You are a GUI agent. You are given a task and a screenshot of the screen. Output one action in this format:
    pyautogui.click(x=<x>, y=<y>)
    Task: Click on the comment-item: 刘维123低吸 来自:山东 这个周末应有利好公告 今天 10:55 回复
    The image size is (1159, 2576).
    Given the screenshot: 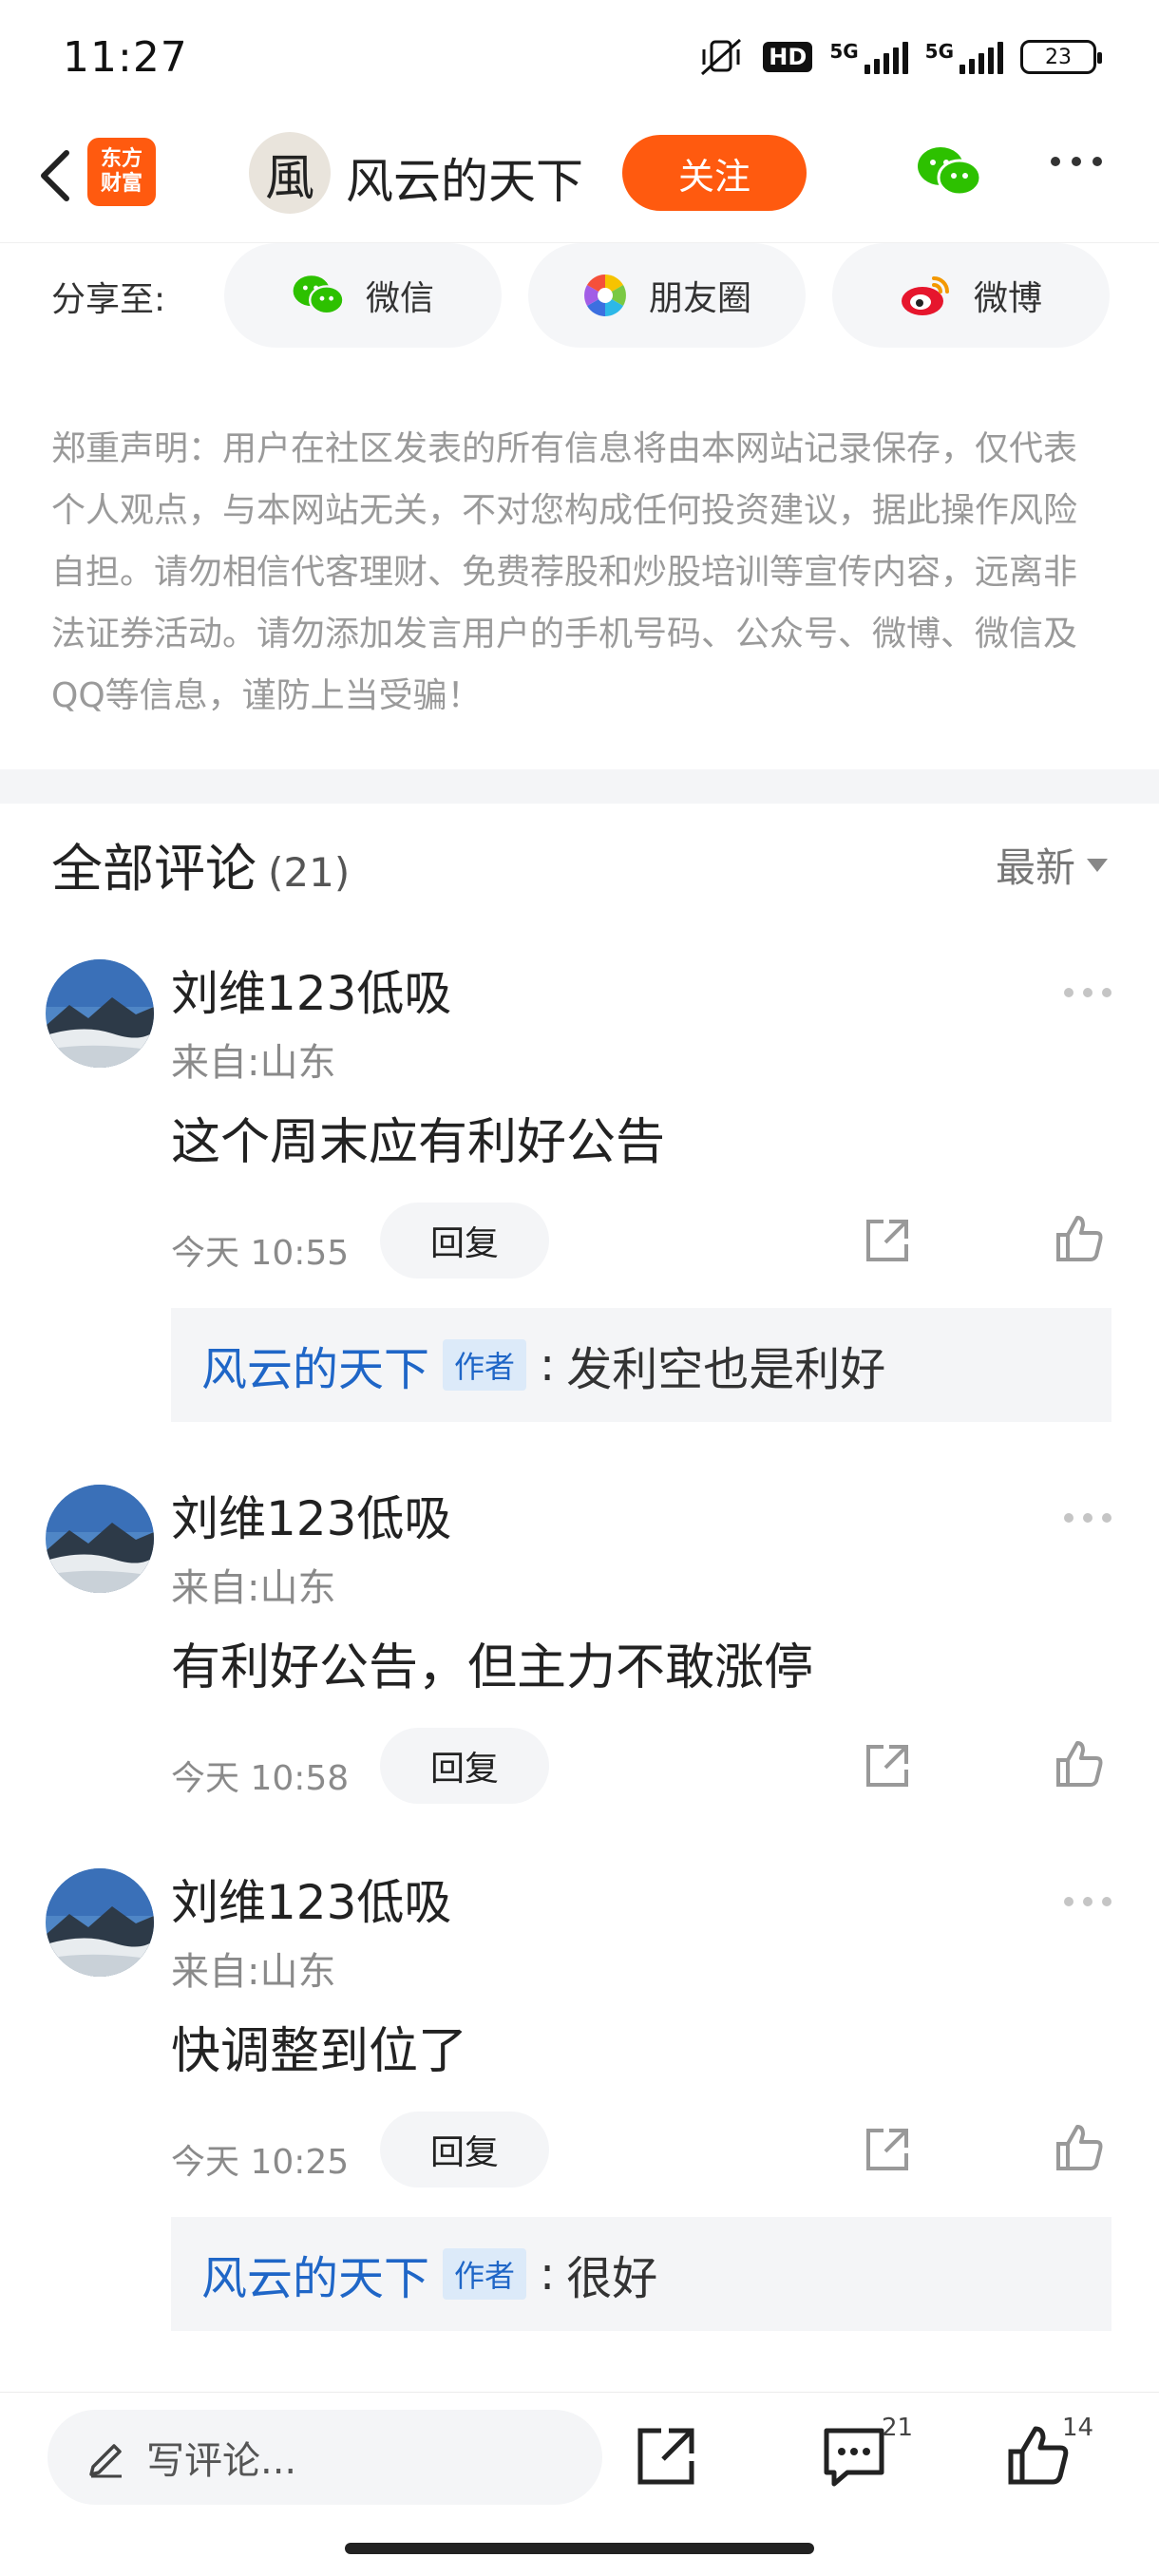 What is the action you would take?
    pyautogui.click(x=579, y=1117)
    